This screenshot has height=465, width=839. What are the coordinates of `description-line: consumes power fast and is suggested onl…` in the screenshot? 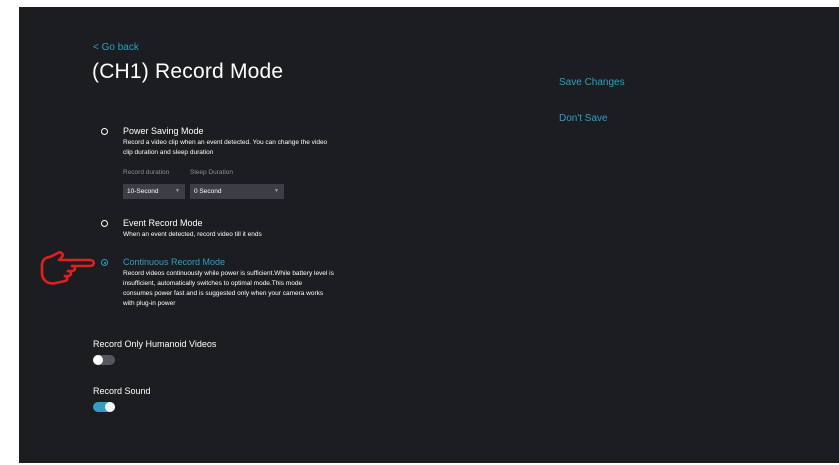 It's located at (223, 293).